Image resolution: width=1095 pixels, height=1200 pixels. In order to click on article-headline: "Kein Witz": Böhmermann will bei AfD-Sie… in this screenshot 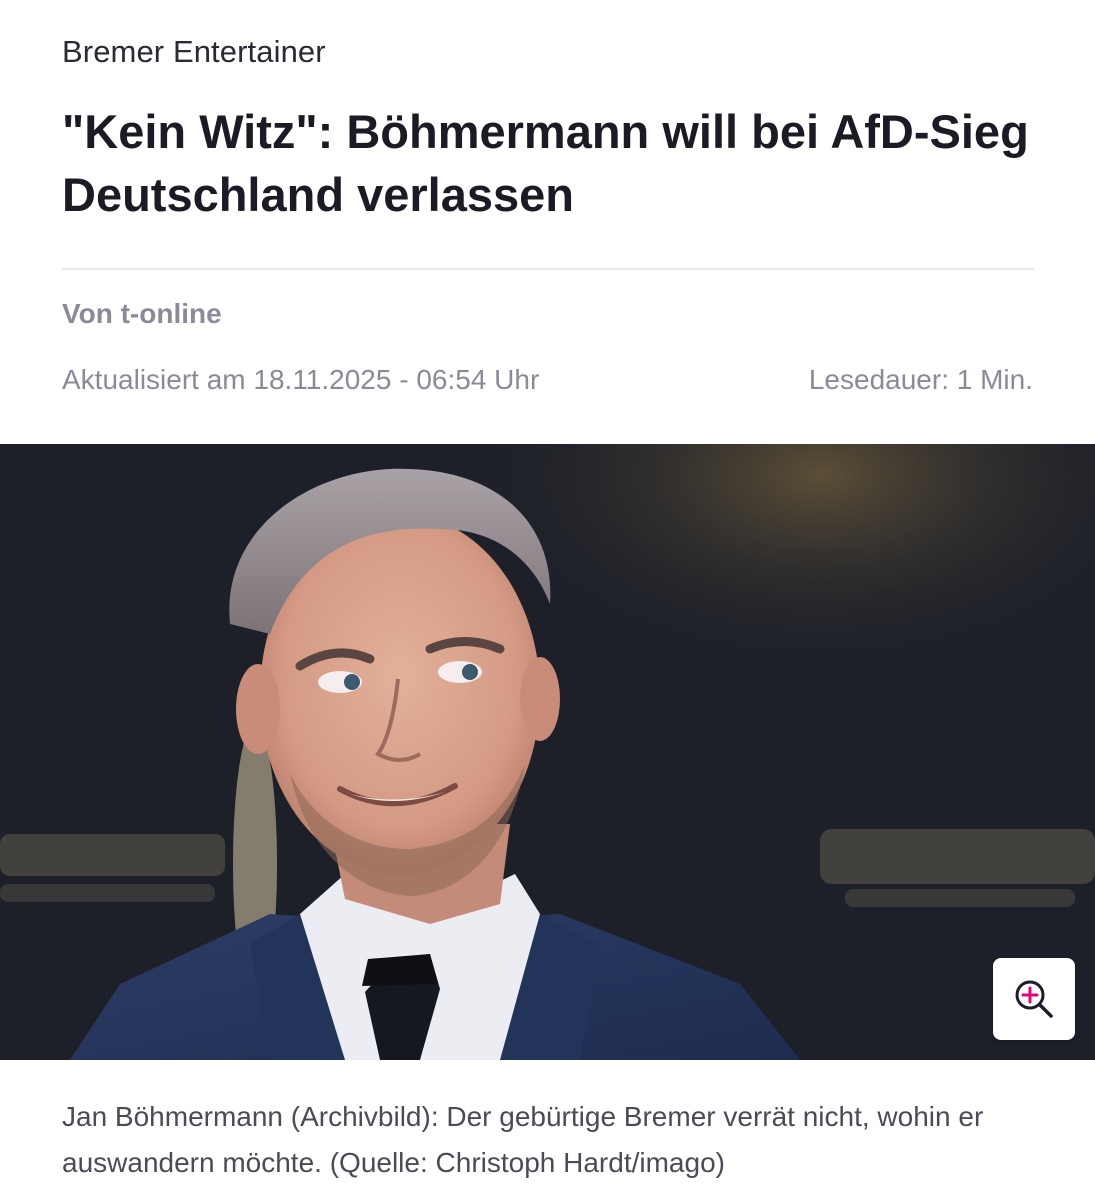, I will do `click(545, 163)`.